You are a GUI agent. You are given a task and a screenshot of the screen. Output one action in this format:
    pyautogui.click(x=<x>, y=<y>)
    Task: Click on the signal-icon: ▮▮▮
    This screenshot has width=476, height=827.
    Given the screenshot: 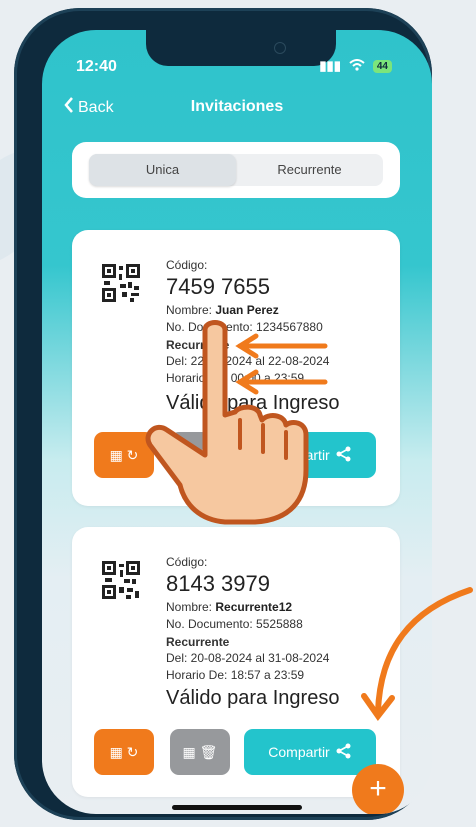 What is the action you would take?
    pyautogui.click(x=330, y=65)
    